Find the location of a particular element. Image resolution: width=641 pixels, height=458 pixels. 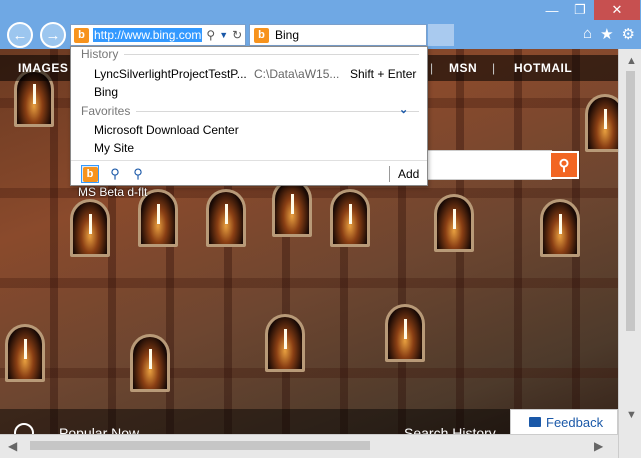

nav-images-link: IMAGES is located at coordinates (43, 68).